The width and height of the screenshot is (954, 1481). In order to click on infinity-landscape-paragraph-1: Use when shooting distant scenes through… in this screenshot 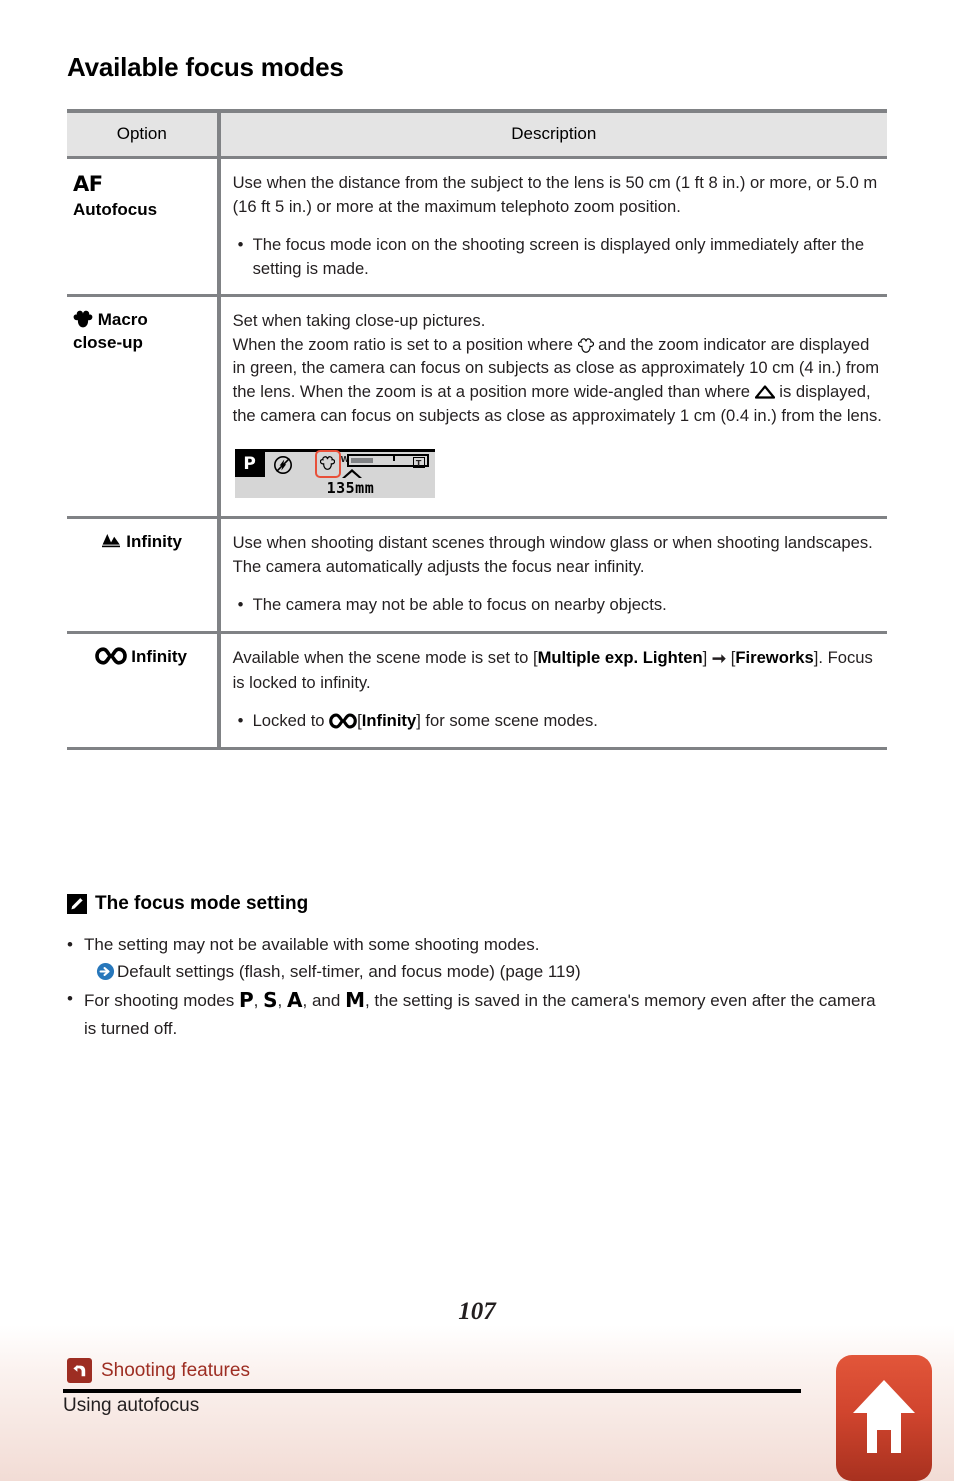, I will do `click(552, 543)`.